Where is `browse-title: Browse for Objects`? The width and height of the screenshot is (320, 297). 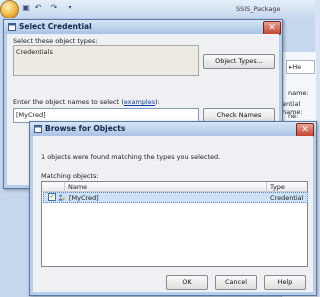
browse-title: Browse for Objects is located at coordinates (85, 128).